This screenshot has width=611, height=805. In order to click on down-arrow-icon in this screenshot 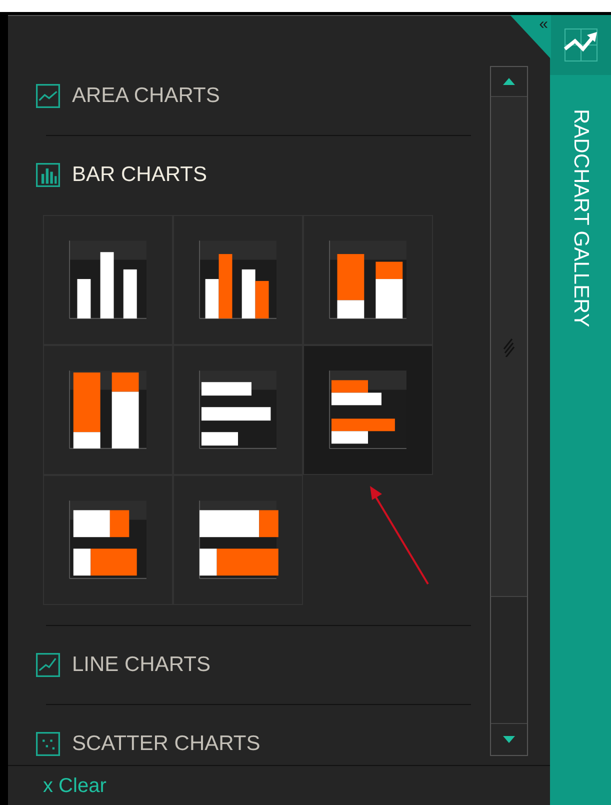, I will do `click(509, 739)`.